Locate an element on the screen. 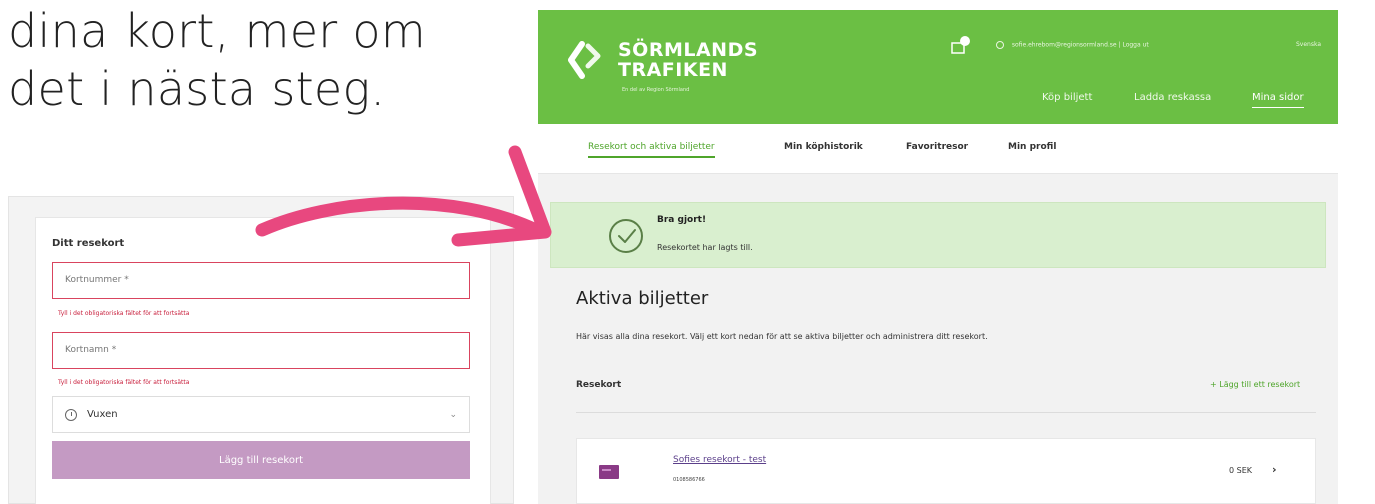 The image size is (1375, 504). chevron-down-icon: ⌄ is located at coordinates (453, 414).